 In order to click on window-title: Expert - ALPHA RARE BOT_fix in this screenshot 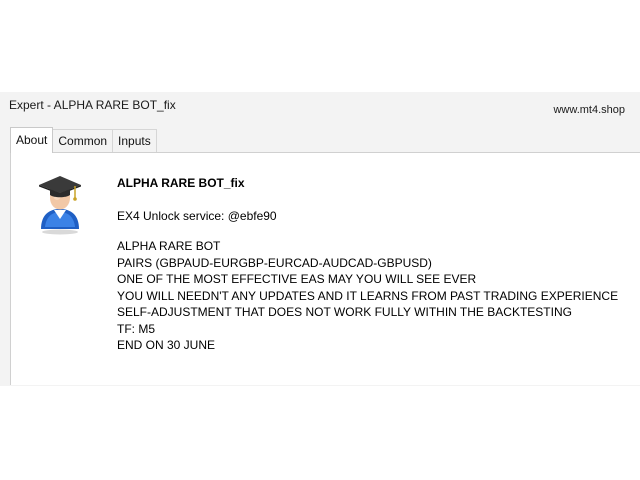, I will do `click(92, 105)`.